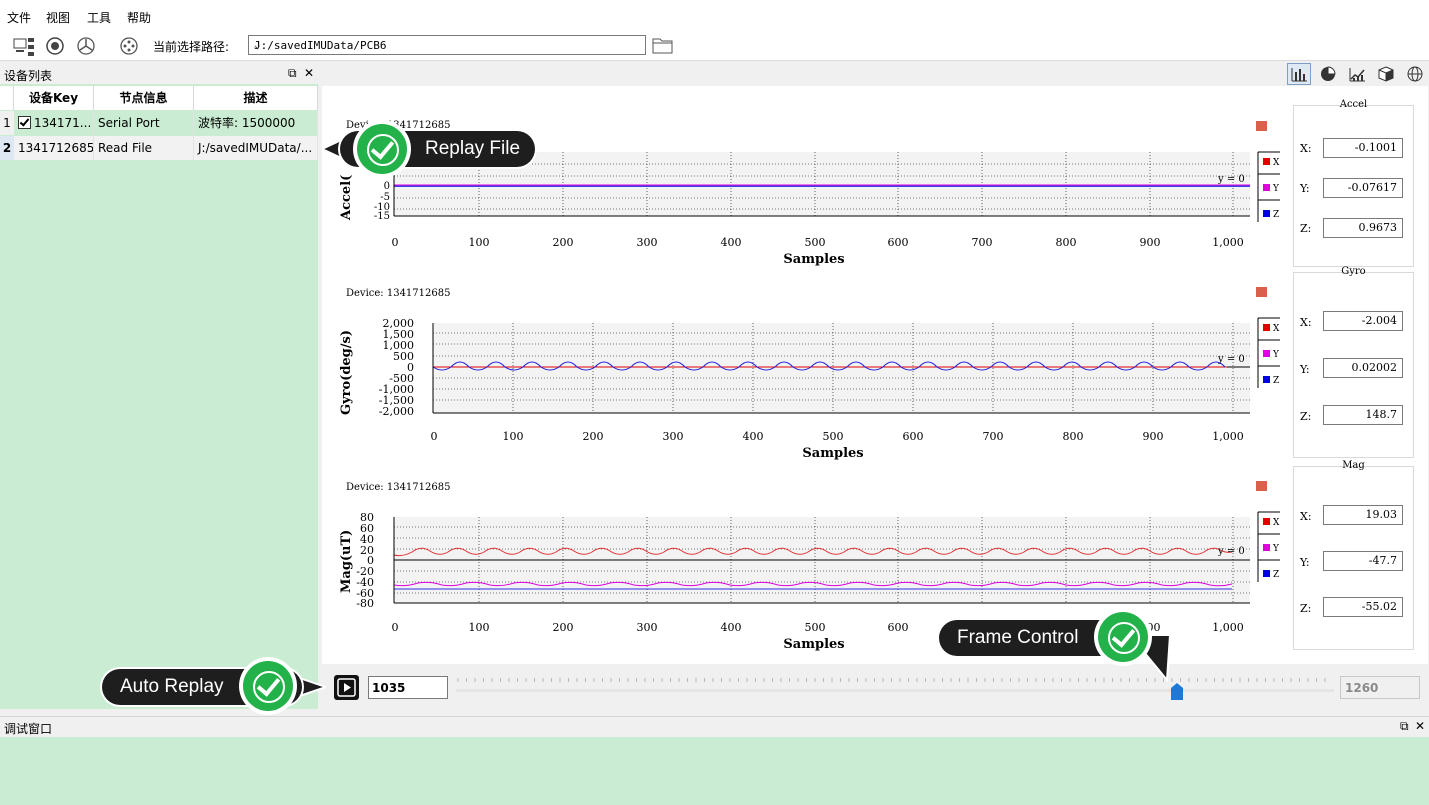  I want to click on svg-text: 1,000, so click(1228, 436).